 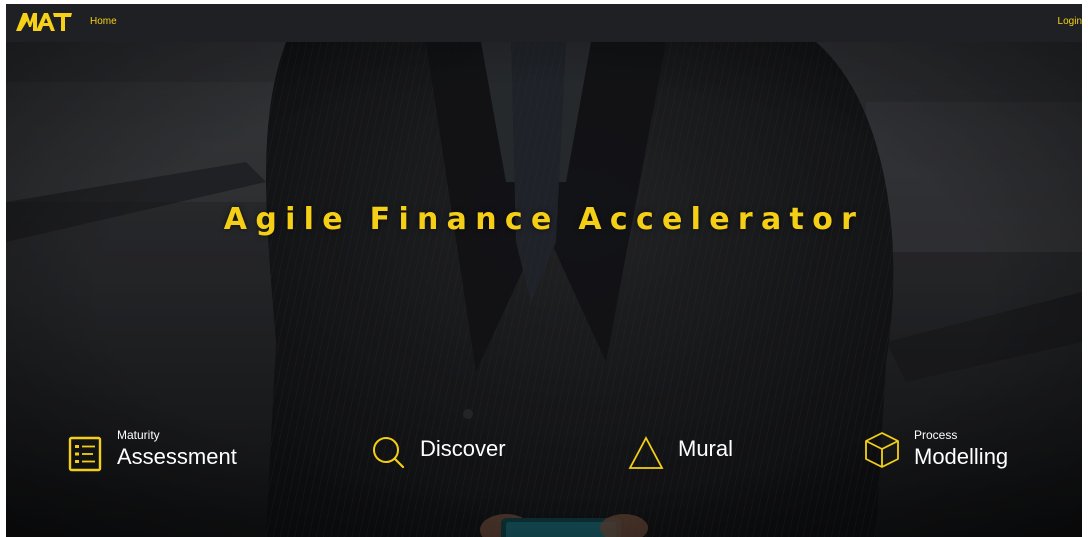 What do you see at coordinates (936, 435) in the screenshot?
I see `feature-small-label: Process` at bounding box center [936, 435].